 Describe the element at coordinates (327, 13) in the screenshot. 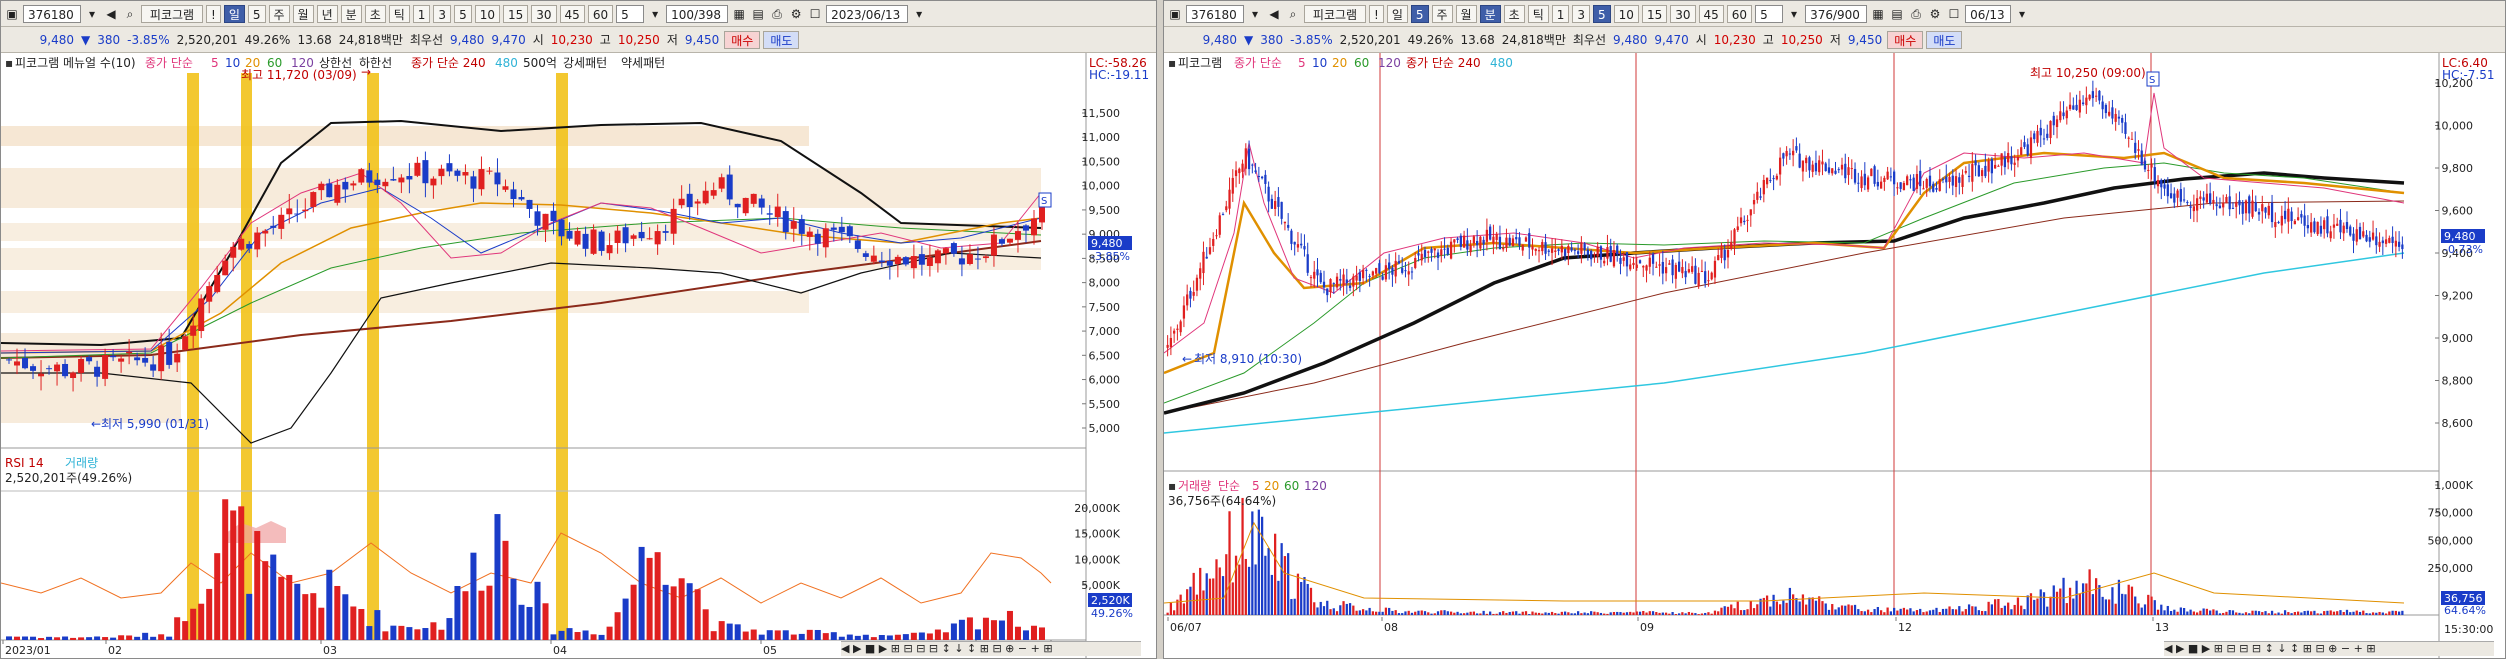

I see `left-period-year: 년` at that location.